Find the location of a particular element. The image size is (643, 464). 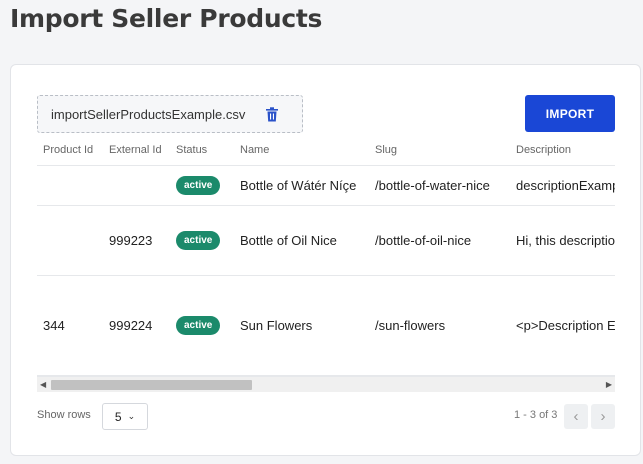

cell-description: <p>Description E is located at coordinates (562, 325).